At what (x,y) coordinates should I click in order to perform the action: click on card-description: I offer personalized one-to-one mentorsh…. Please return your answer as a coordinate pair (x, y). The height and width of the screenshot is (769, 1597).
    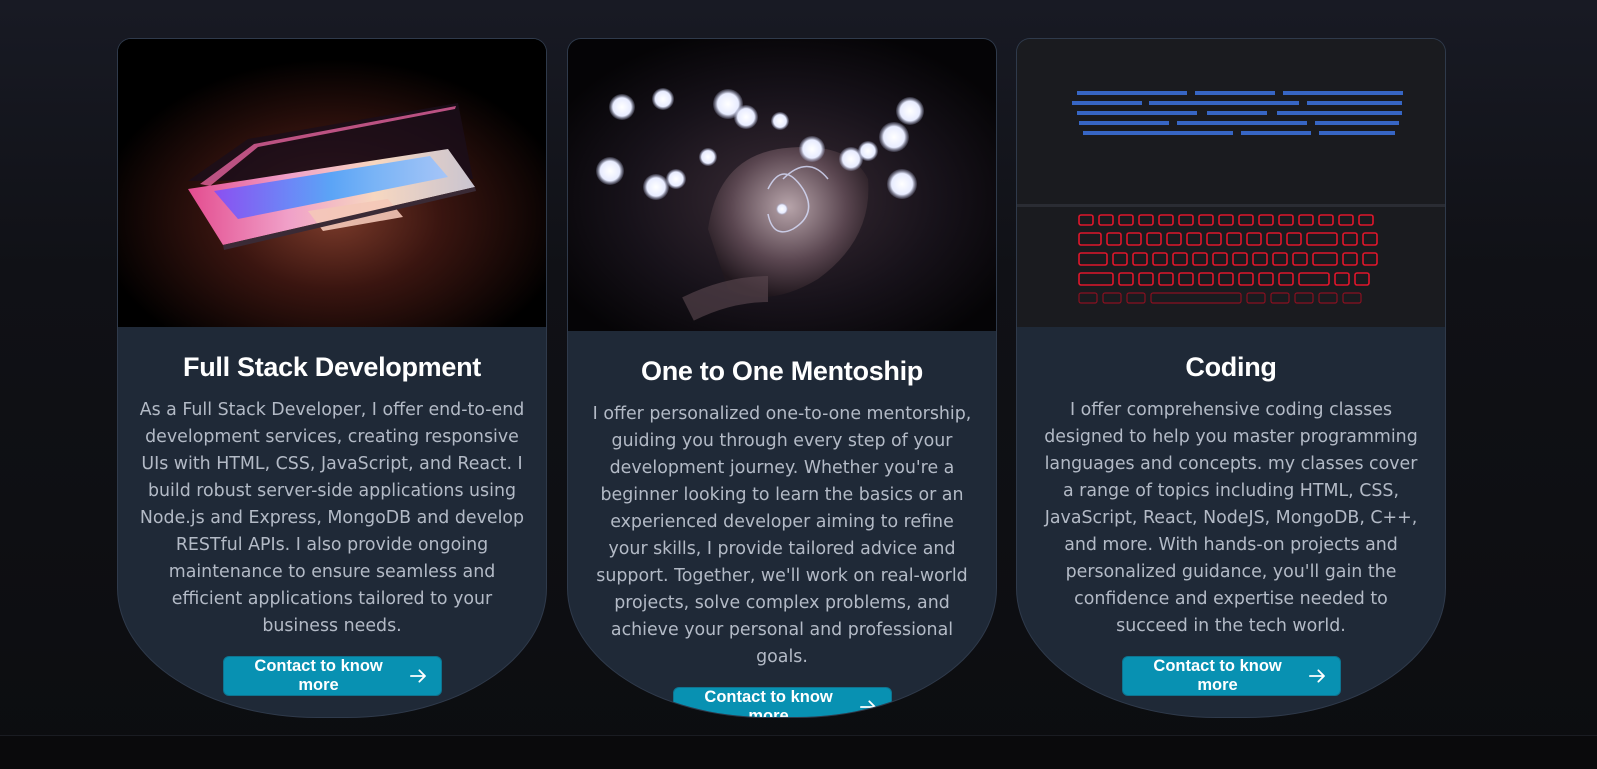
    Looking at the image, I should click on (782, 535).